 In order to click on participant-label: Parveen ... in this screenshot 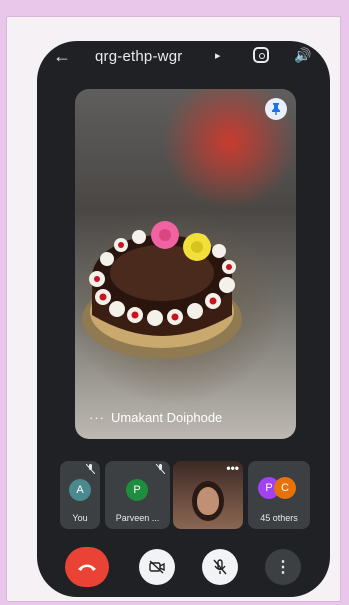, I will do `click(137, 518)`.